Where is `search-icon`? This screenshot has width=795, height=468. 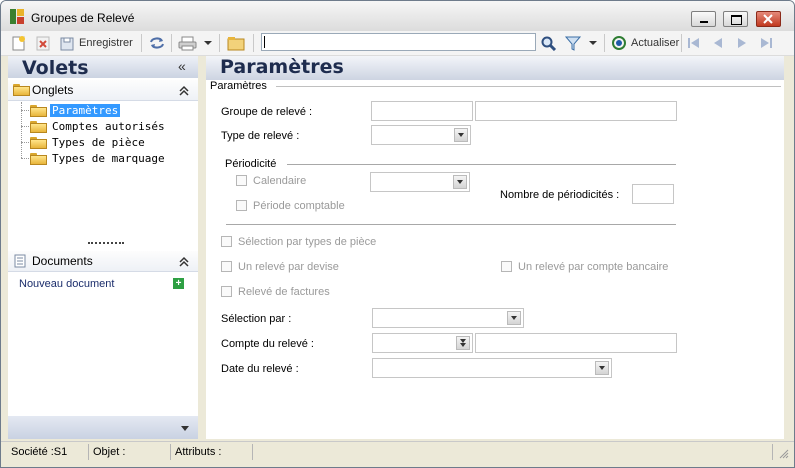 search-icon is located at coordinates (549, 43).